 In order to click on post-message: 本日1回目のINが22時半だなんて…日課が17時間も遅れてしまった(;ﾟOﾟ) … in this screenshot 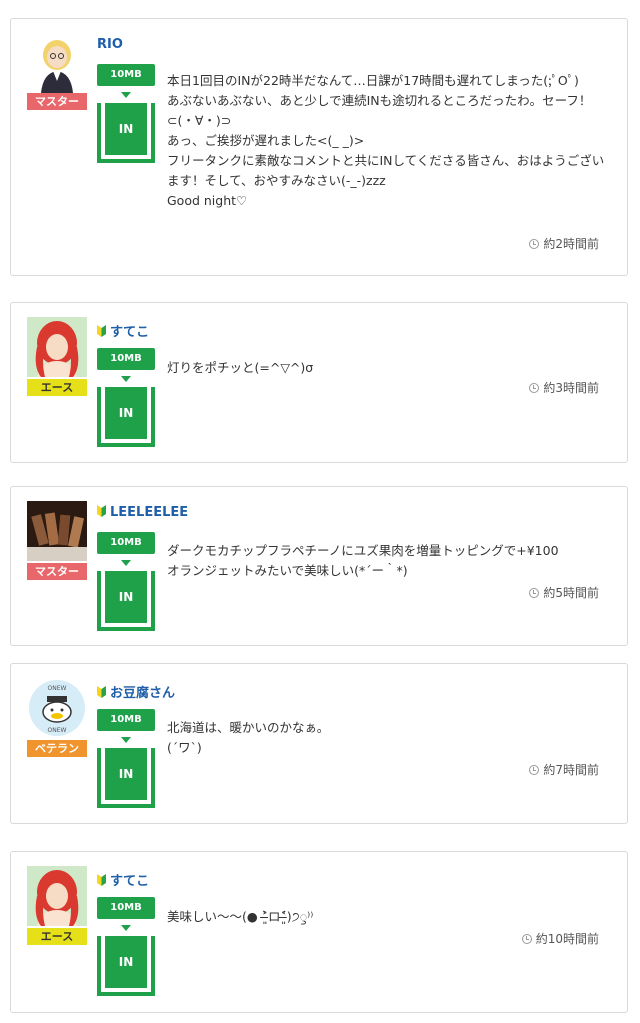, I will do `click(386, 140)`.